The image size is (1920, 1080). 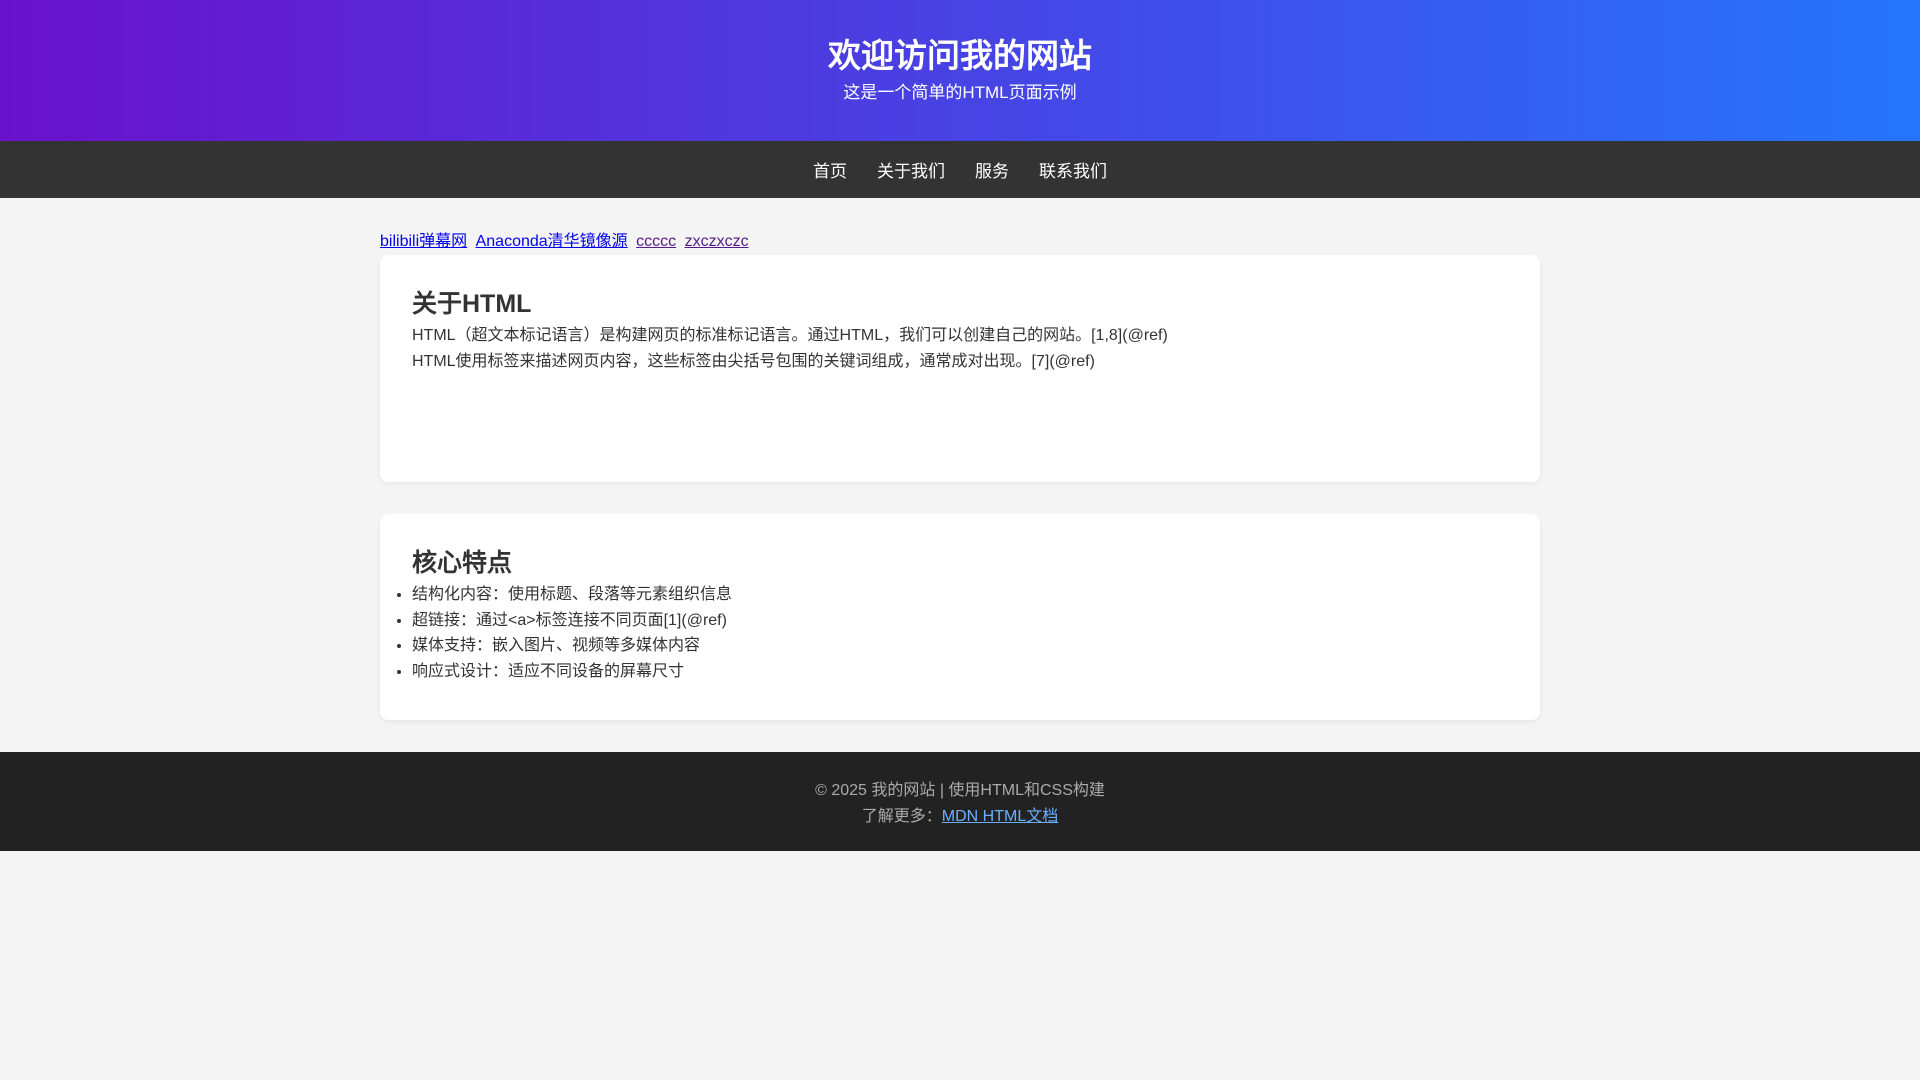 What do you see at coordinates (472, 304) in the screenshot?
I see `about-html-title: 关于HTML` at bounding box center [472, 304].